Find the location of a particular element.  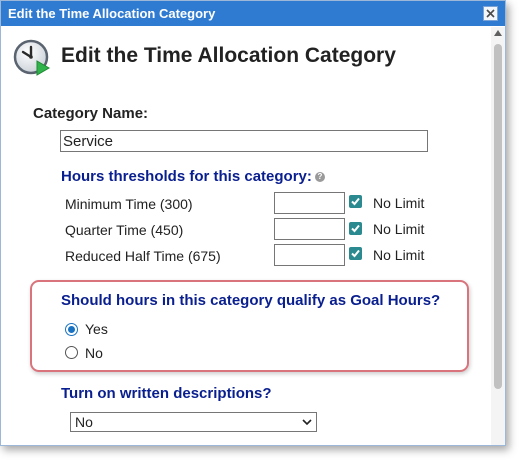

quarter-time-no-limit-label: No Limit is located at coordinates (399, 229).